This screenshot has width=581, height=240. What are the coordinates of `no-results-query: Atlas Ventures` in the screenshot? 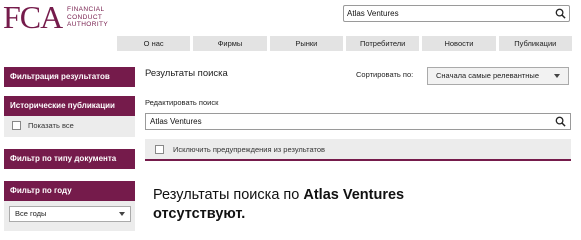 It's located at (354, 195).